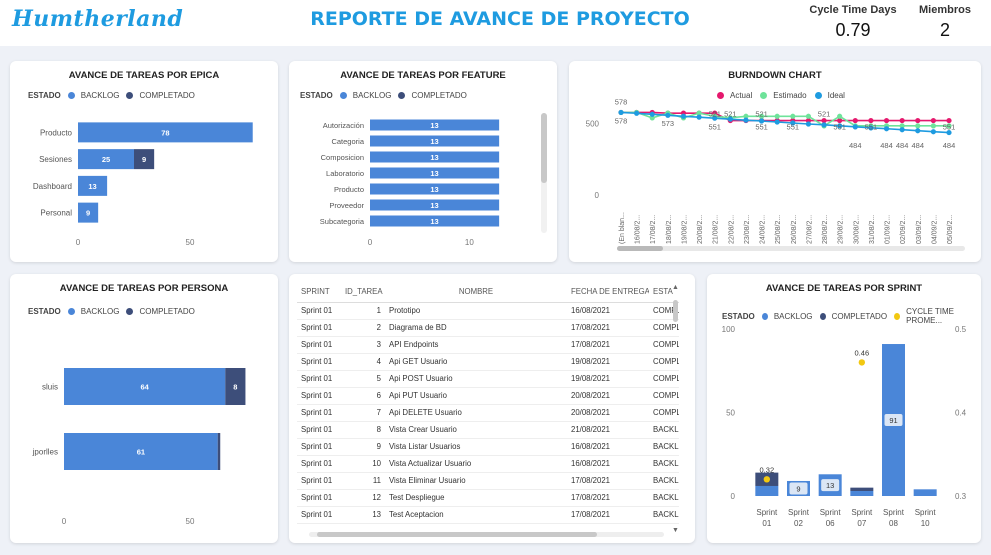  I want to click on kpi-members-value: 2, so click(944, 30).